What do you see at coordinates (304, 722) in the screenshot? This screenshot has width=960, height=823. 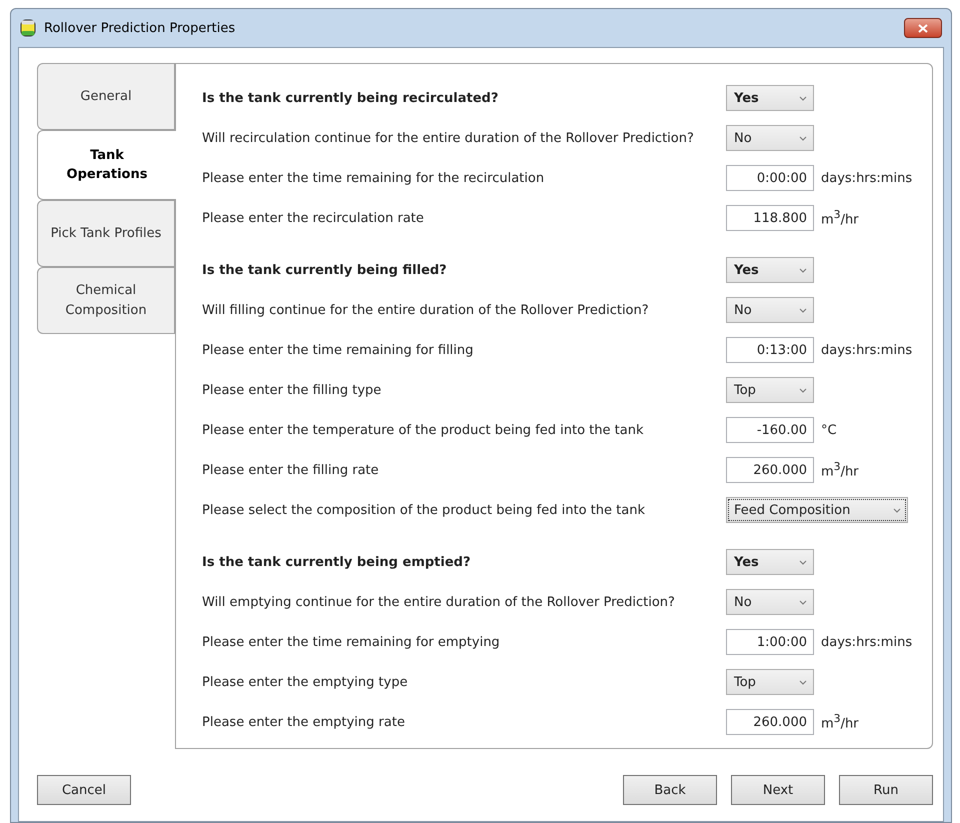 I see `field-label: Please enter the emptying rate` at bounding box center [304, 722].